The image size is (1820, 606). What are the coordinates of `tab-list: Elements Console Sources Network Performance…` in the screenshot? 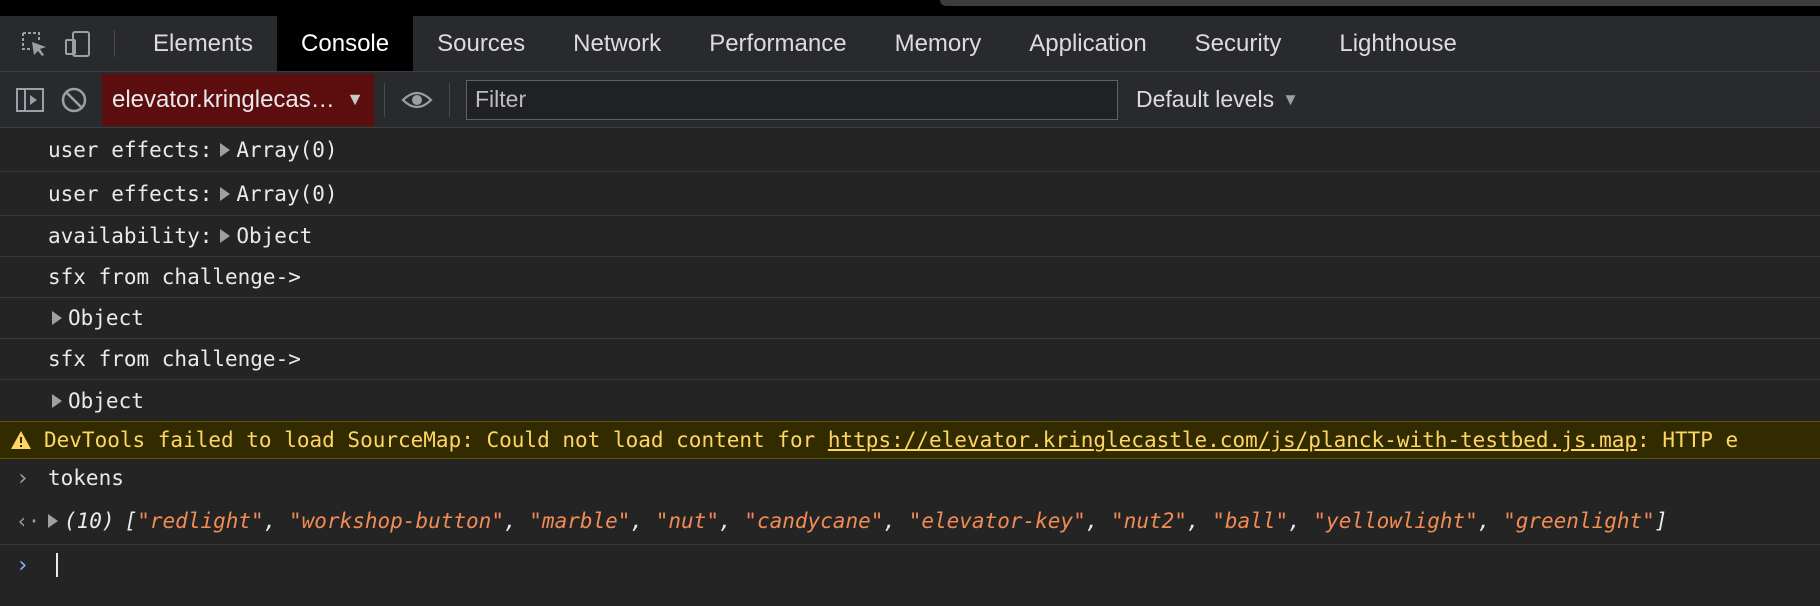 It's located at (805, 43).